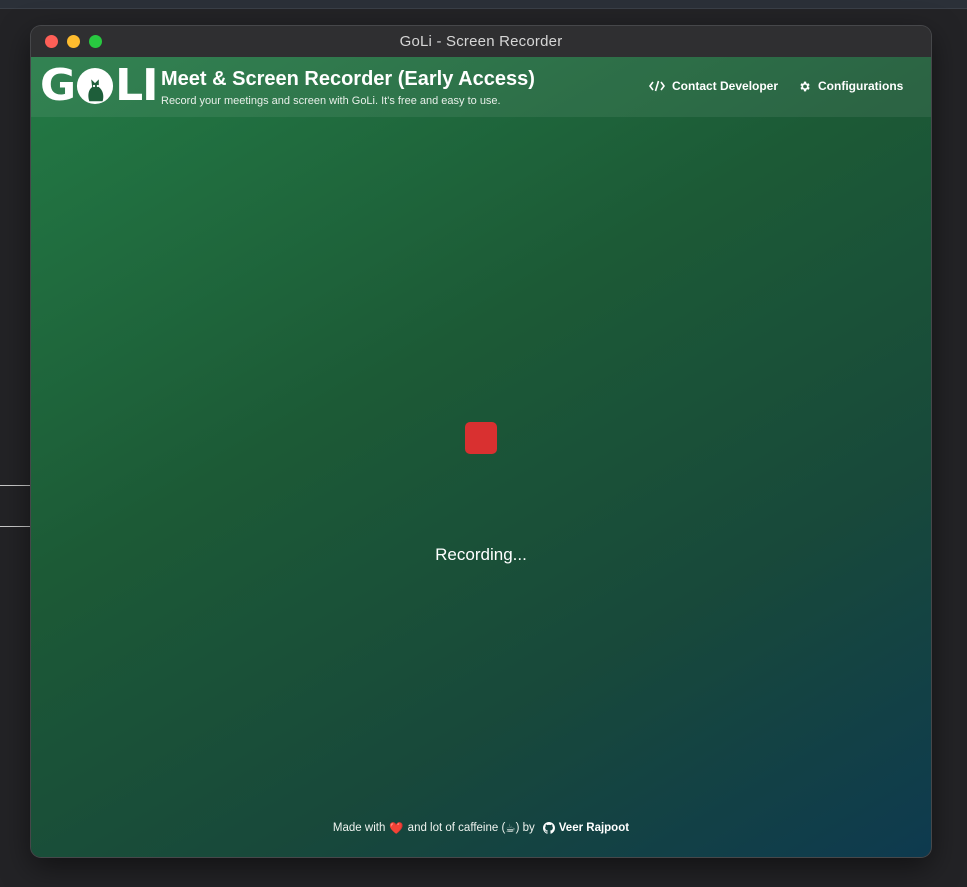 This screenshot has width=967, height=887. I want to click on code-icon, so click(657, 86).